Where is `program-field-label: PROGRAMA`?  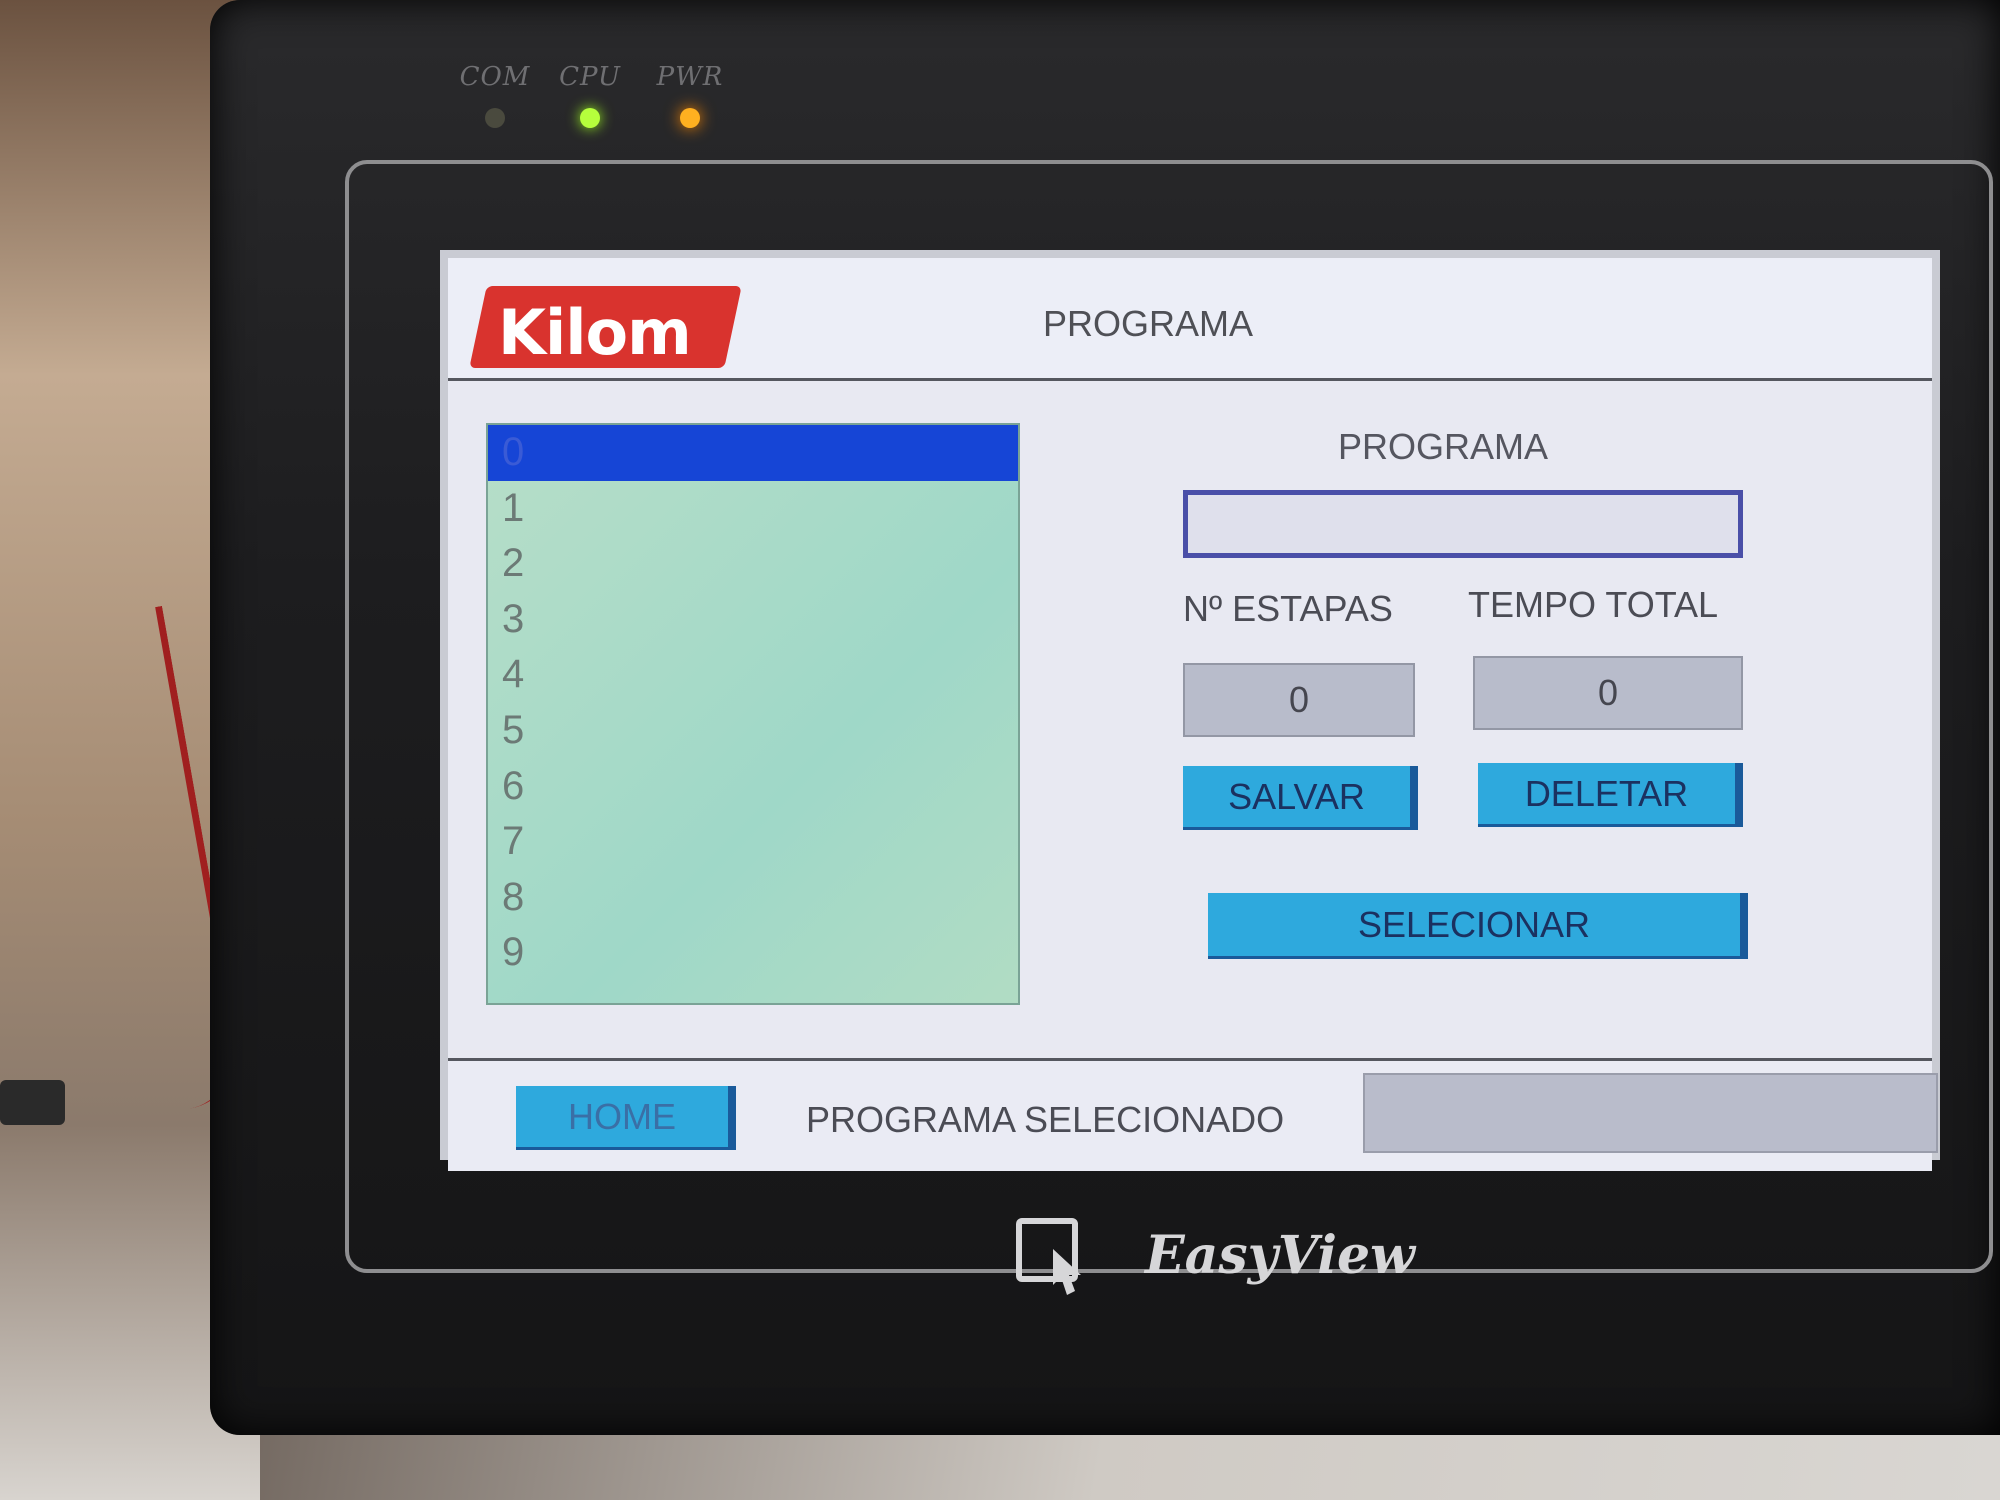
program-field-label: PROGRAMA is located at coordinates (1443, 446).